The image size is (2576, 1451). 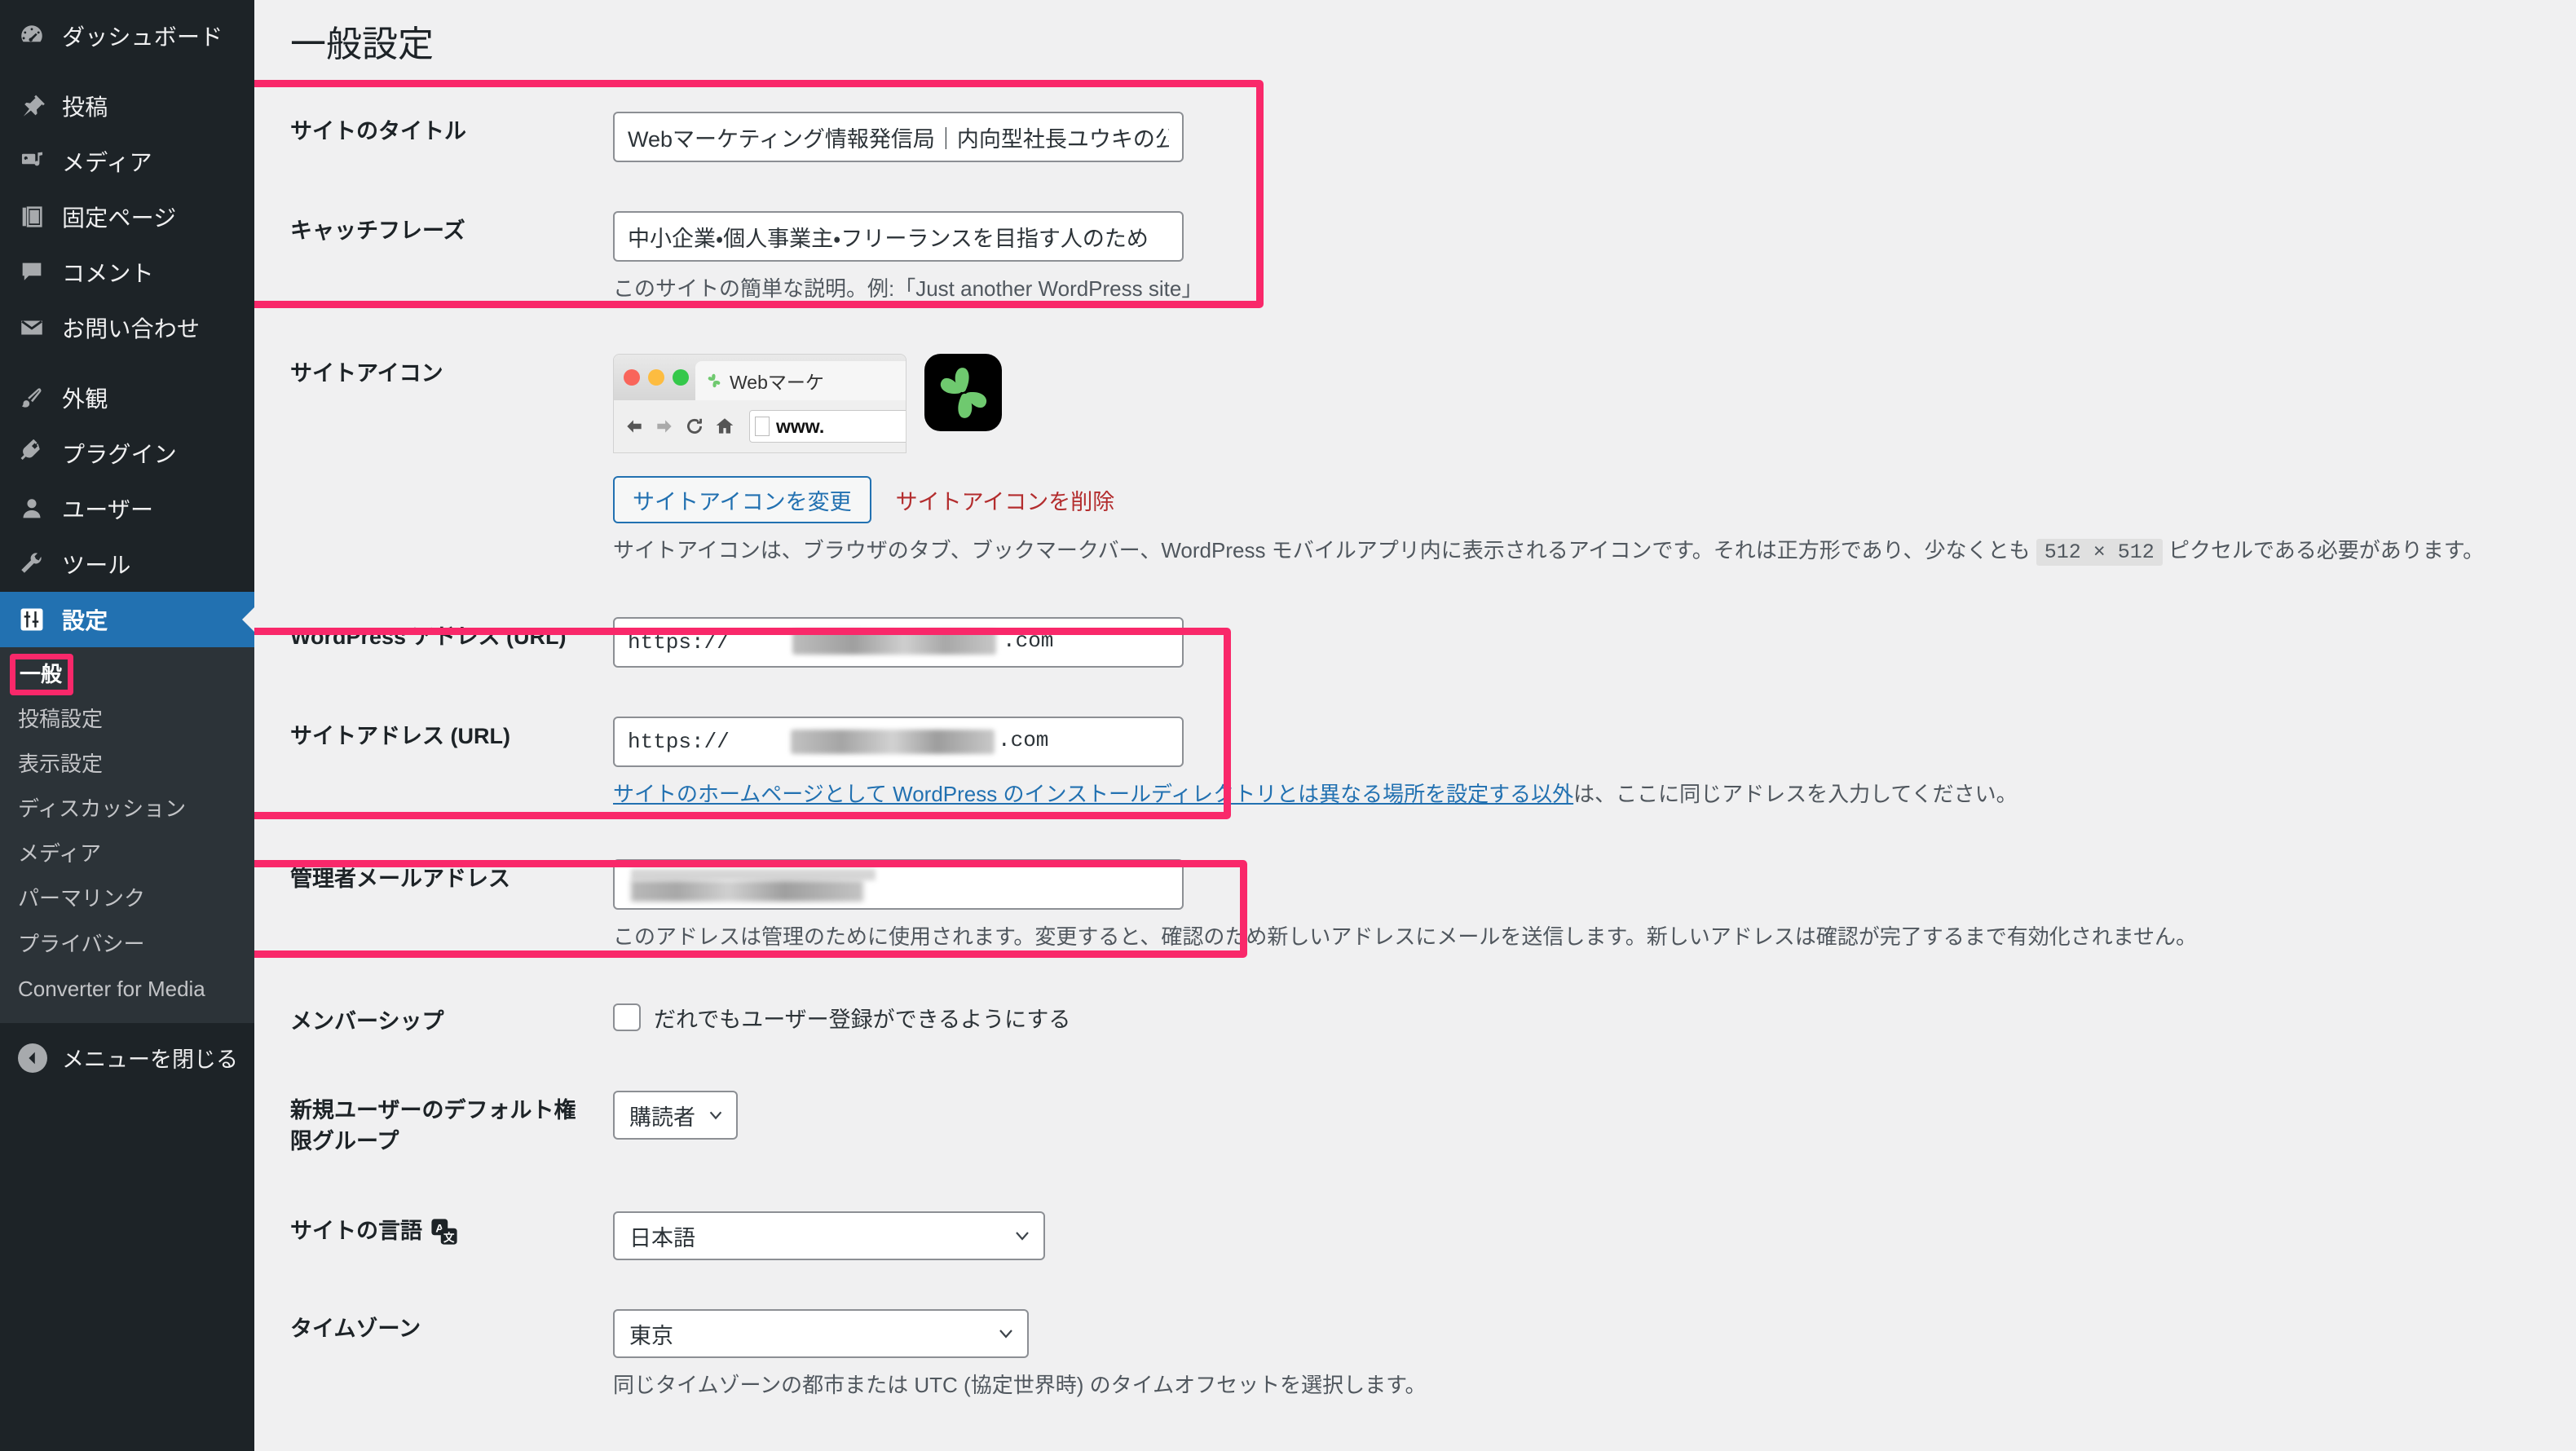 I want to click on user-icon, so click(x=36, y=509).